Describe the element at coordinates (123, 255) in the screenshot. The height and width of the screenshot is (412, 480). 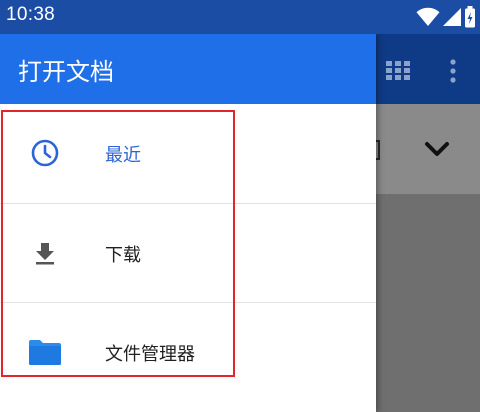
I see `nav-item-label: 下载` at that location.